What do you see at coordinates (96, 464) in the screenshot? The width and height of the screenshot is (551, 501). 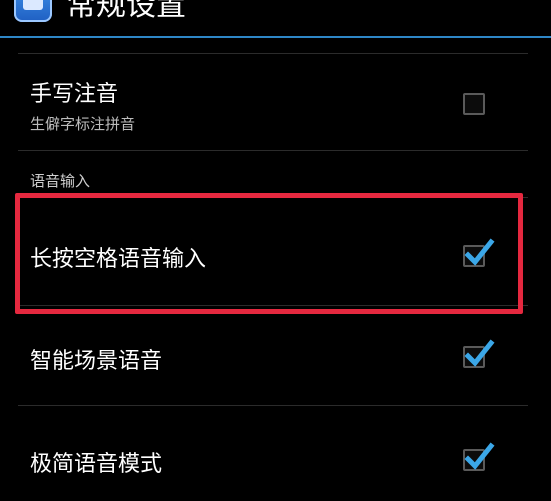 I see `setting-title-minimal-voice-mode: 极简语音模式` at bounding box center [96, 464].